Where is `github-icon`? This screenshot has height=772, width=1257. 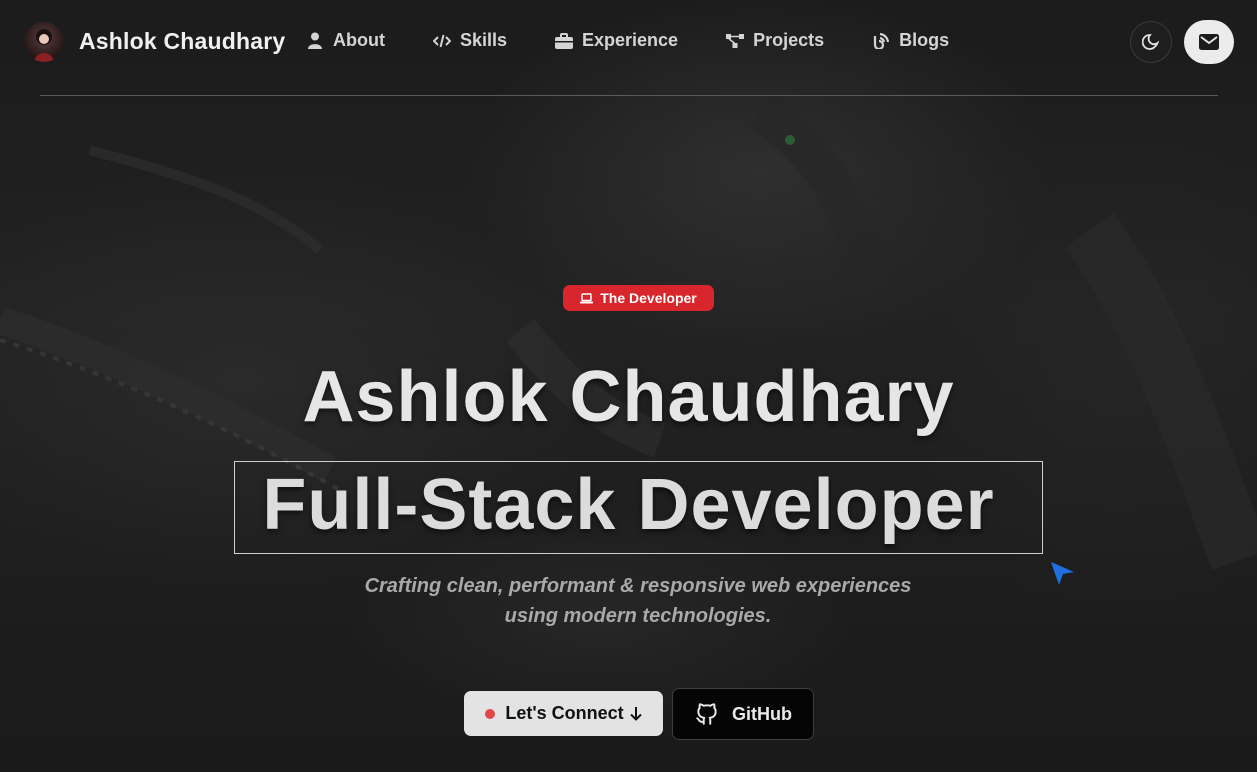 github-icon is located at coordinates (707, 714).